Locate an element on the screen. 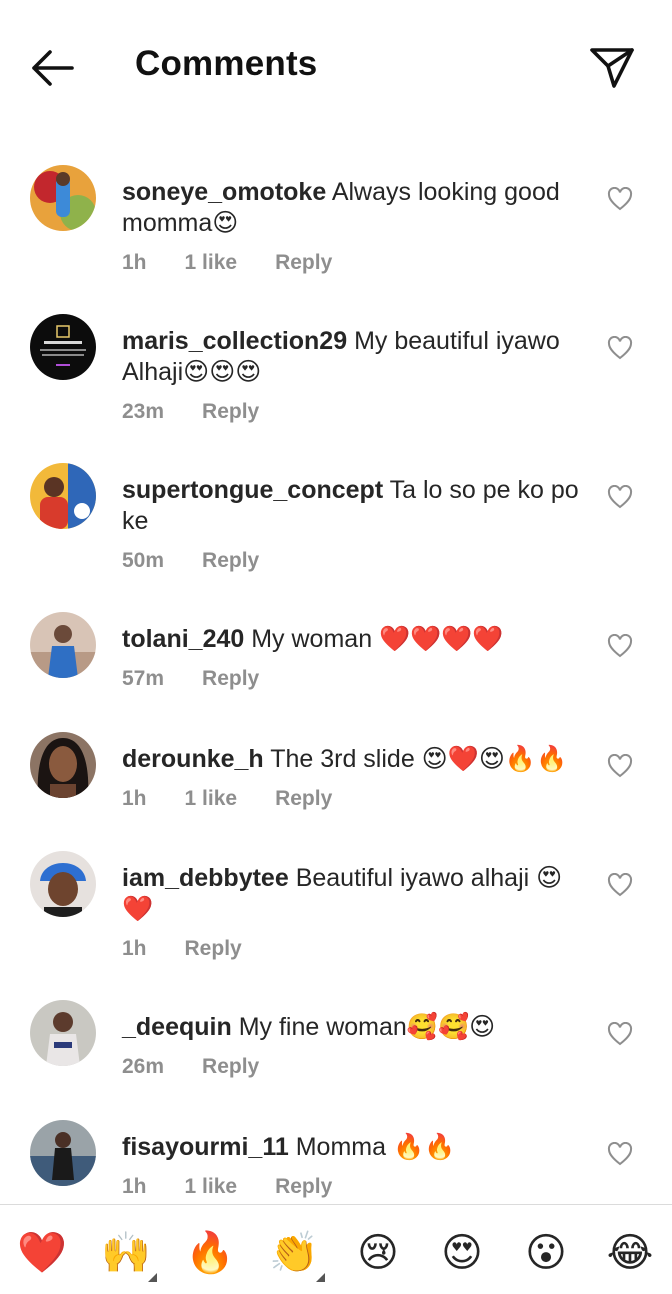 The height and width of the screenshot is (1294, 672). comment-text: tolani_240 My woman ❤️❤️❤️❤️ is located at coordinates (352, 639).